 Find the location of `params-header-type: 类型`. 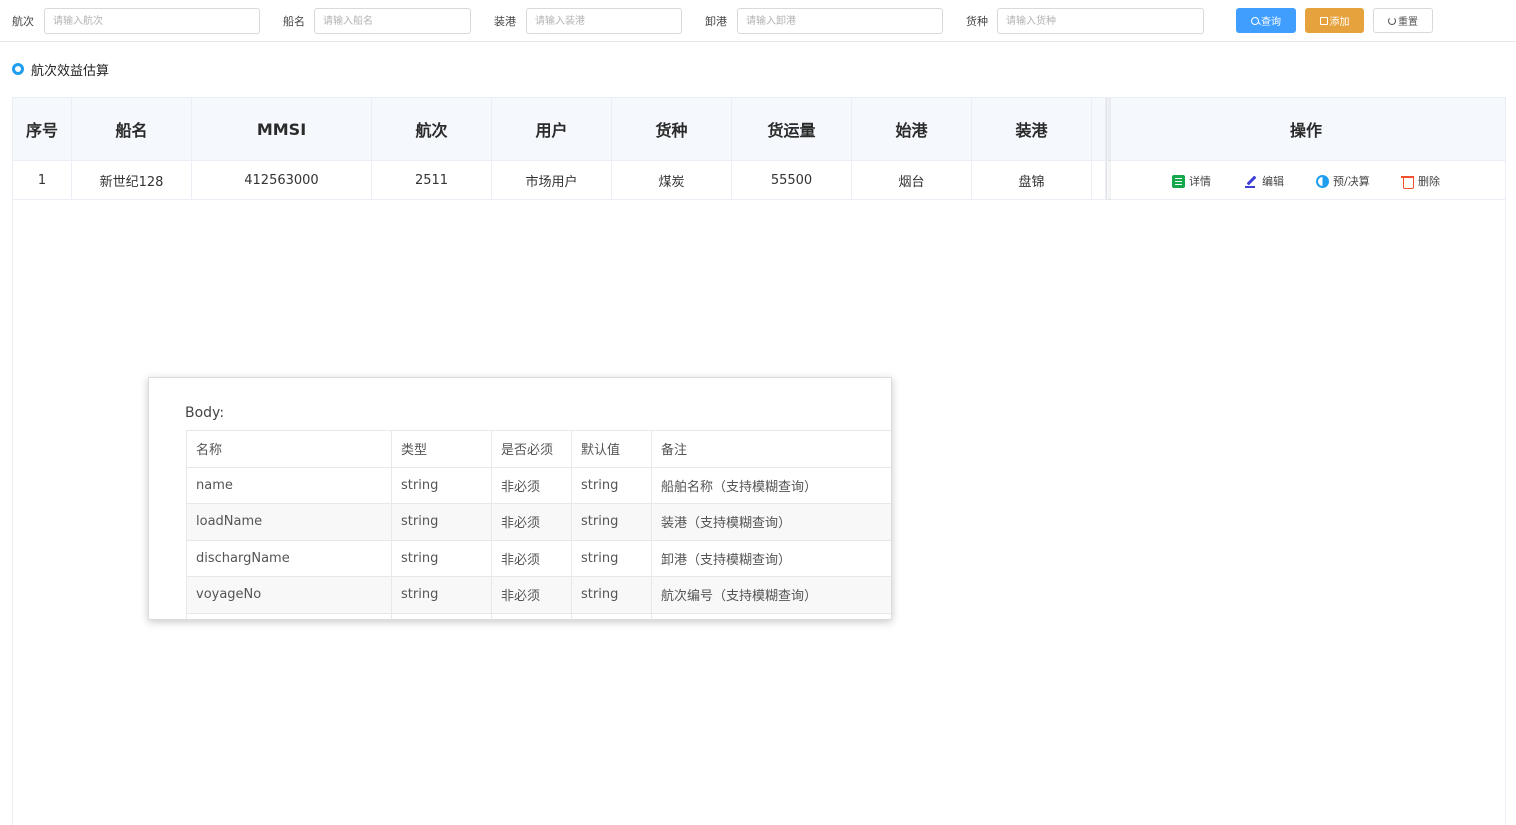

params-header-type: 类型 is located at coordinates (442, 449).